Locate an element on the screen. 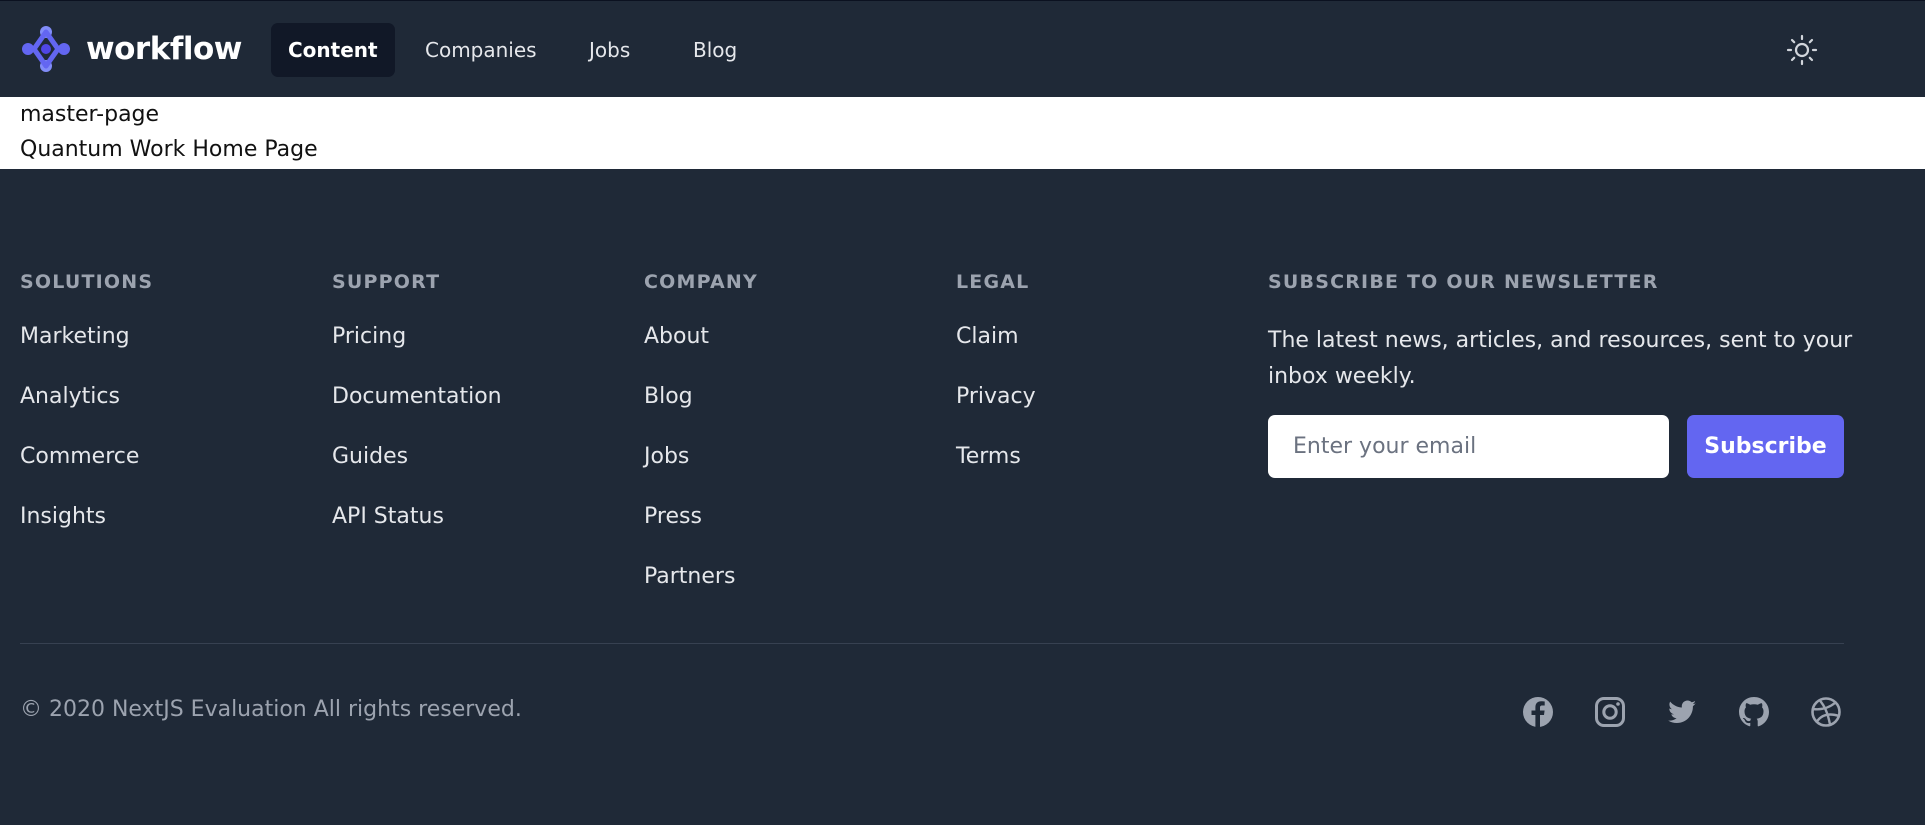 The height and width of the screenshot is (831, 1925). twitter-link is located at coordinates (1682, 712).